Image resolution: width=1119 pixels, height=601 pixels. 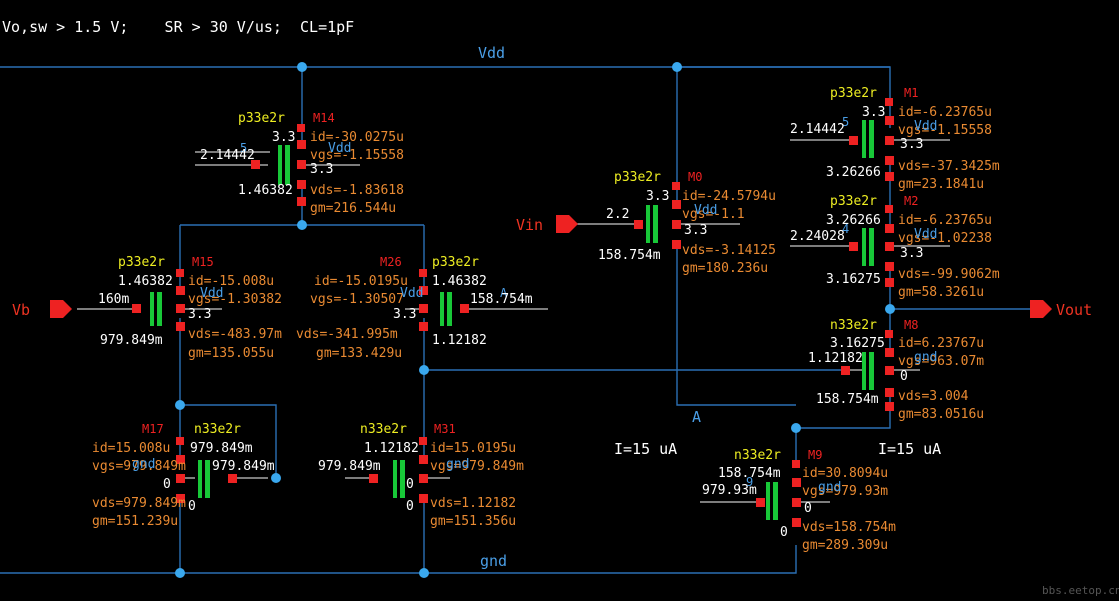 I want to click on pin-vout: Vout, so click(x=1061, y=309).